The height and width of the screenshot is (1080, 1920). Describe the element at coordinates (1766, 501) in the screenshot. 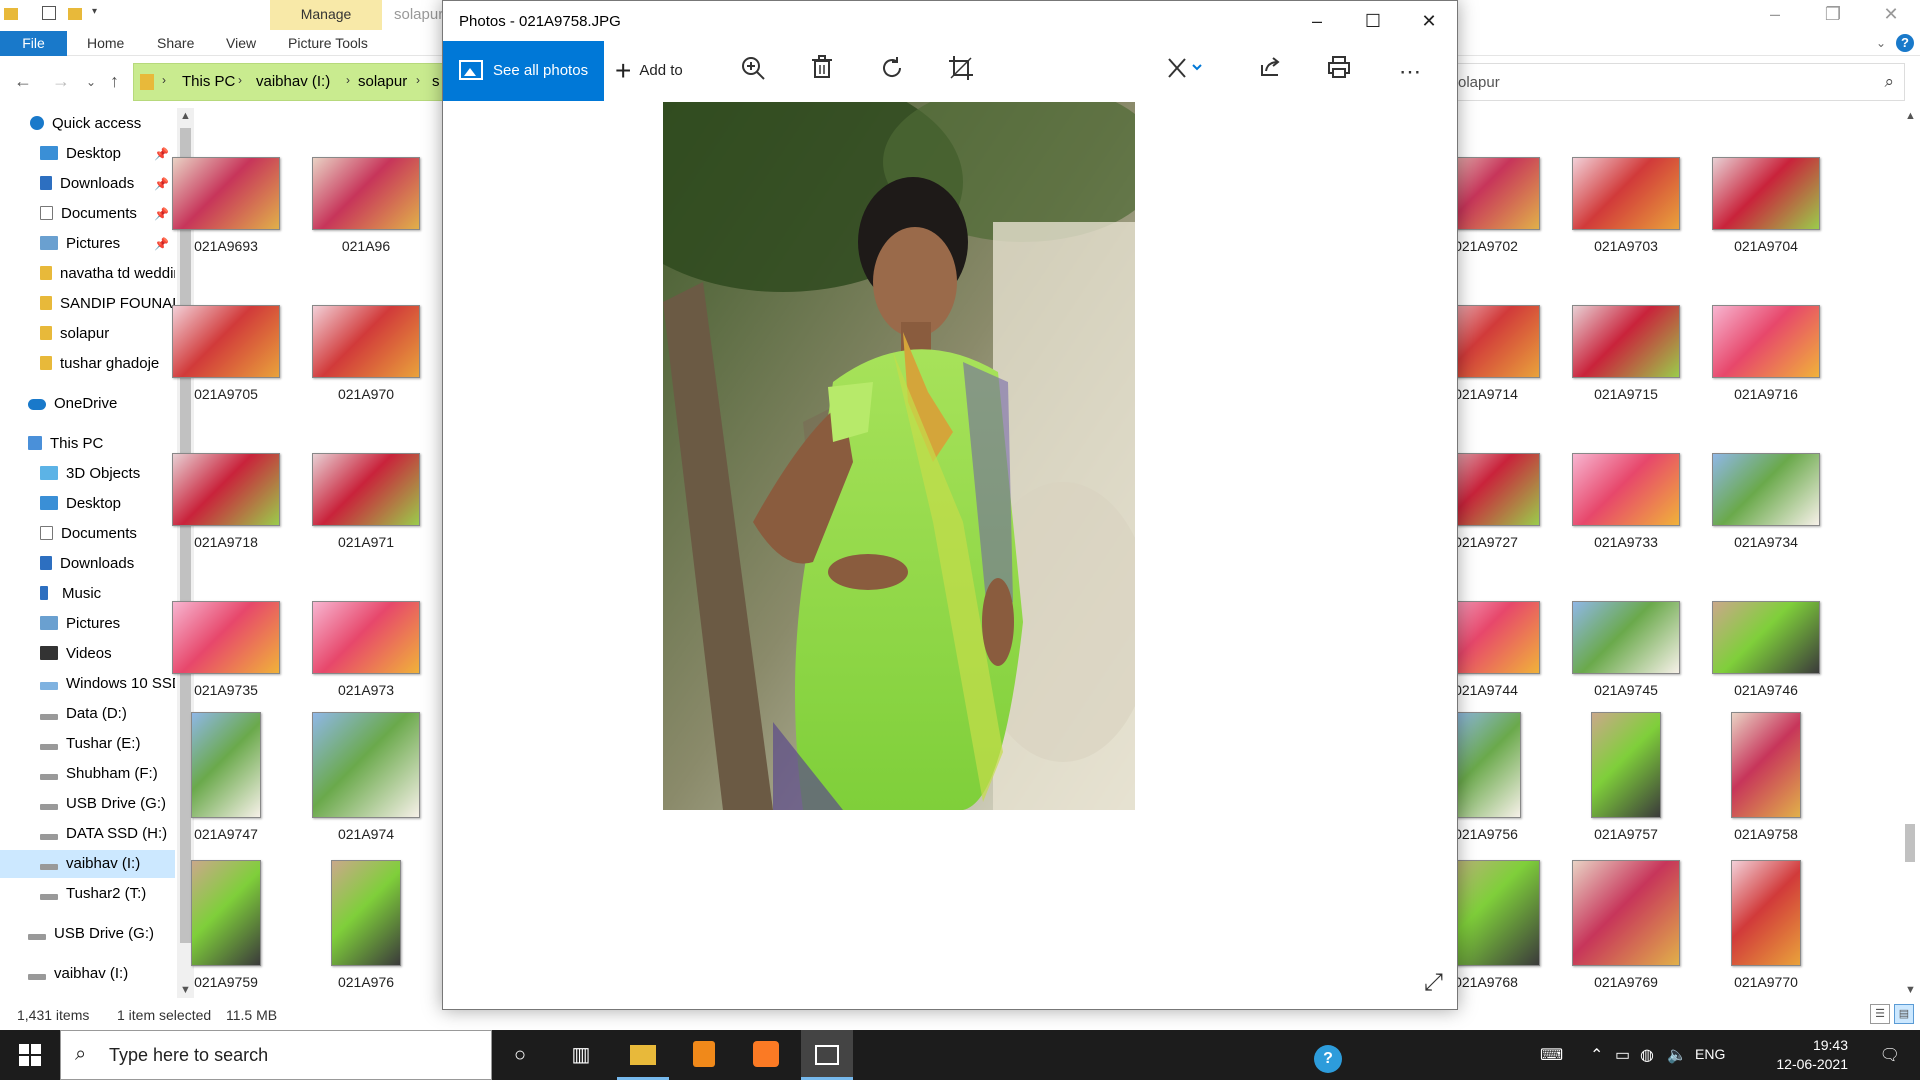

I see `thumbnail-item: 021A9734` at that location.